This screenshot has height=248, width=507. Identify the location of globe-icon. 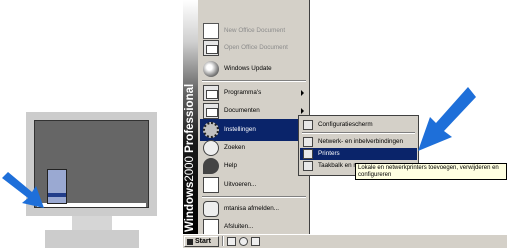
(211, 69).